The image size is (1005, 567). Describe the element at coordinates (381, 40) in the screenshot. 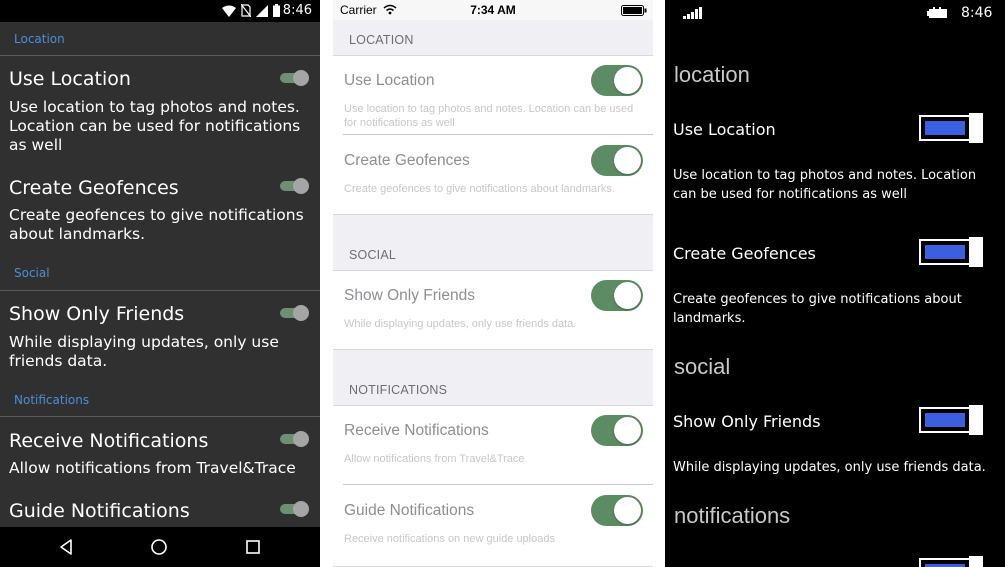

I see `section-header-location: LOCATION` at that location.